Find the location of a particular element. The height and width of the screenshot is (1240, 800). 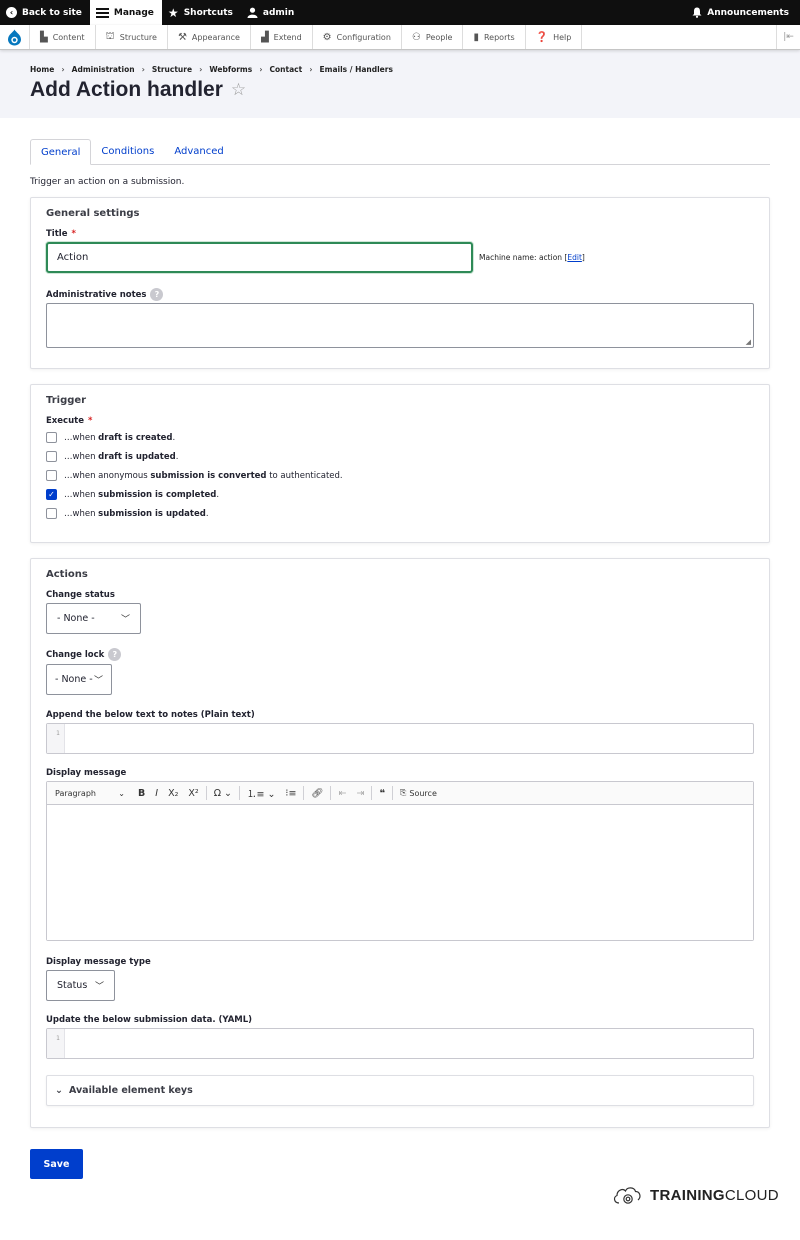

trainingcloud-logo: TRAININGCLOUD is located at coordinates (695, 1195).